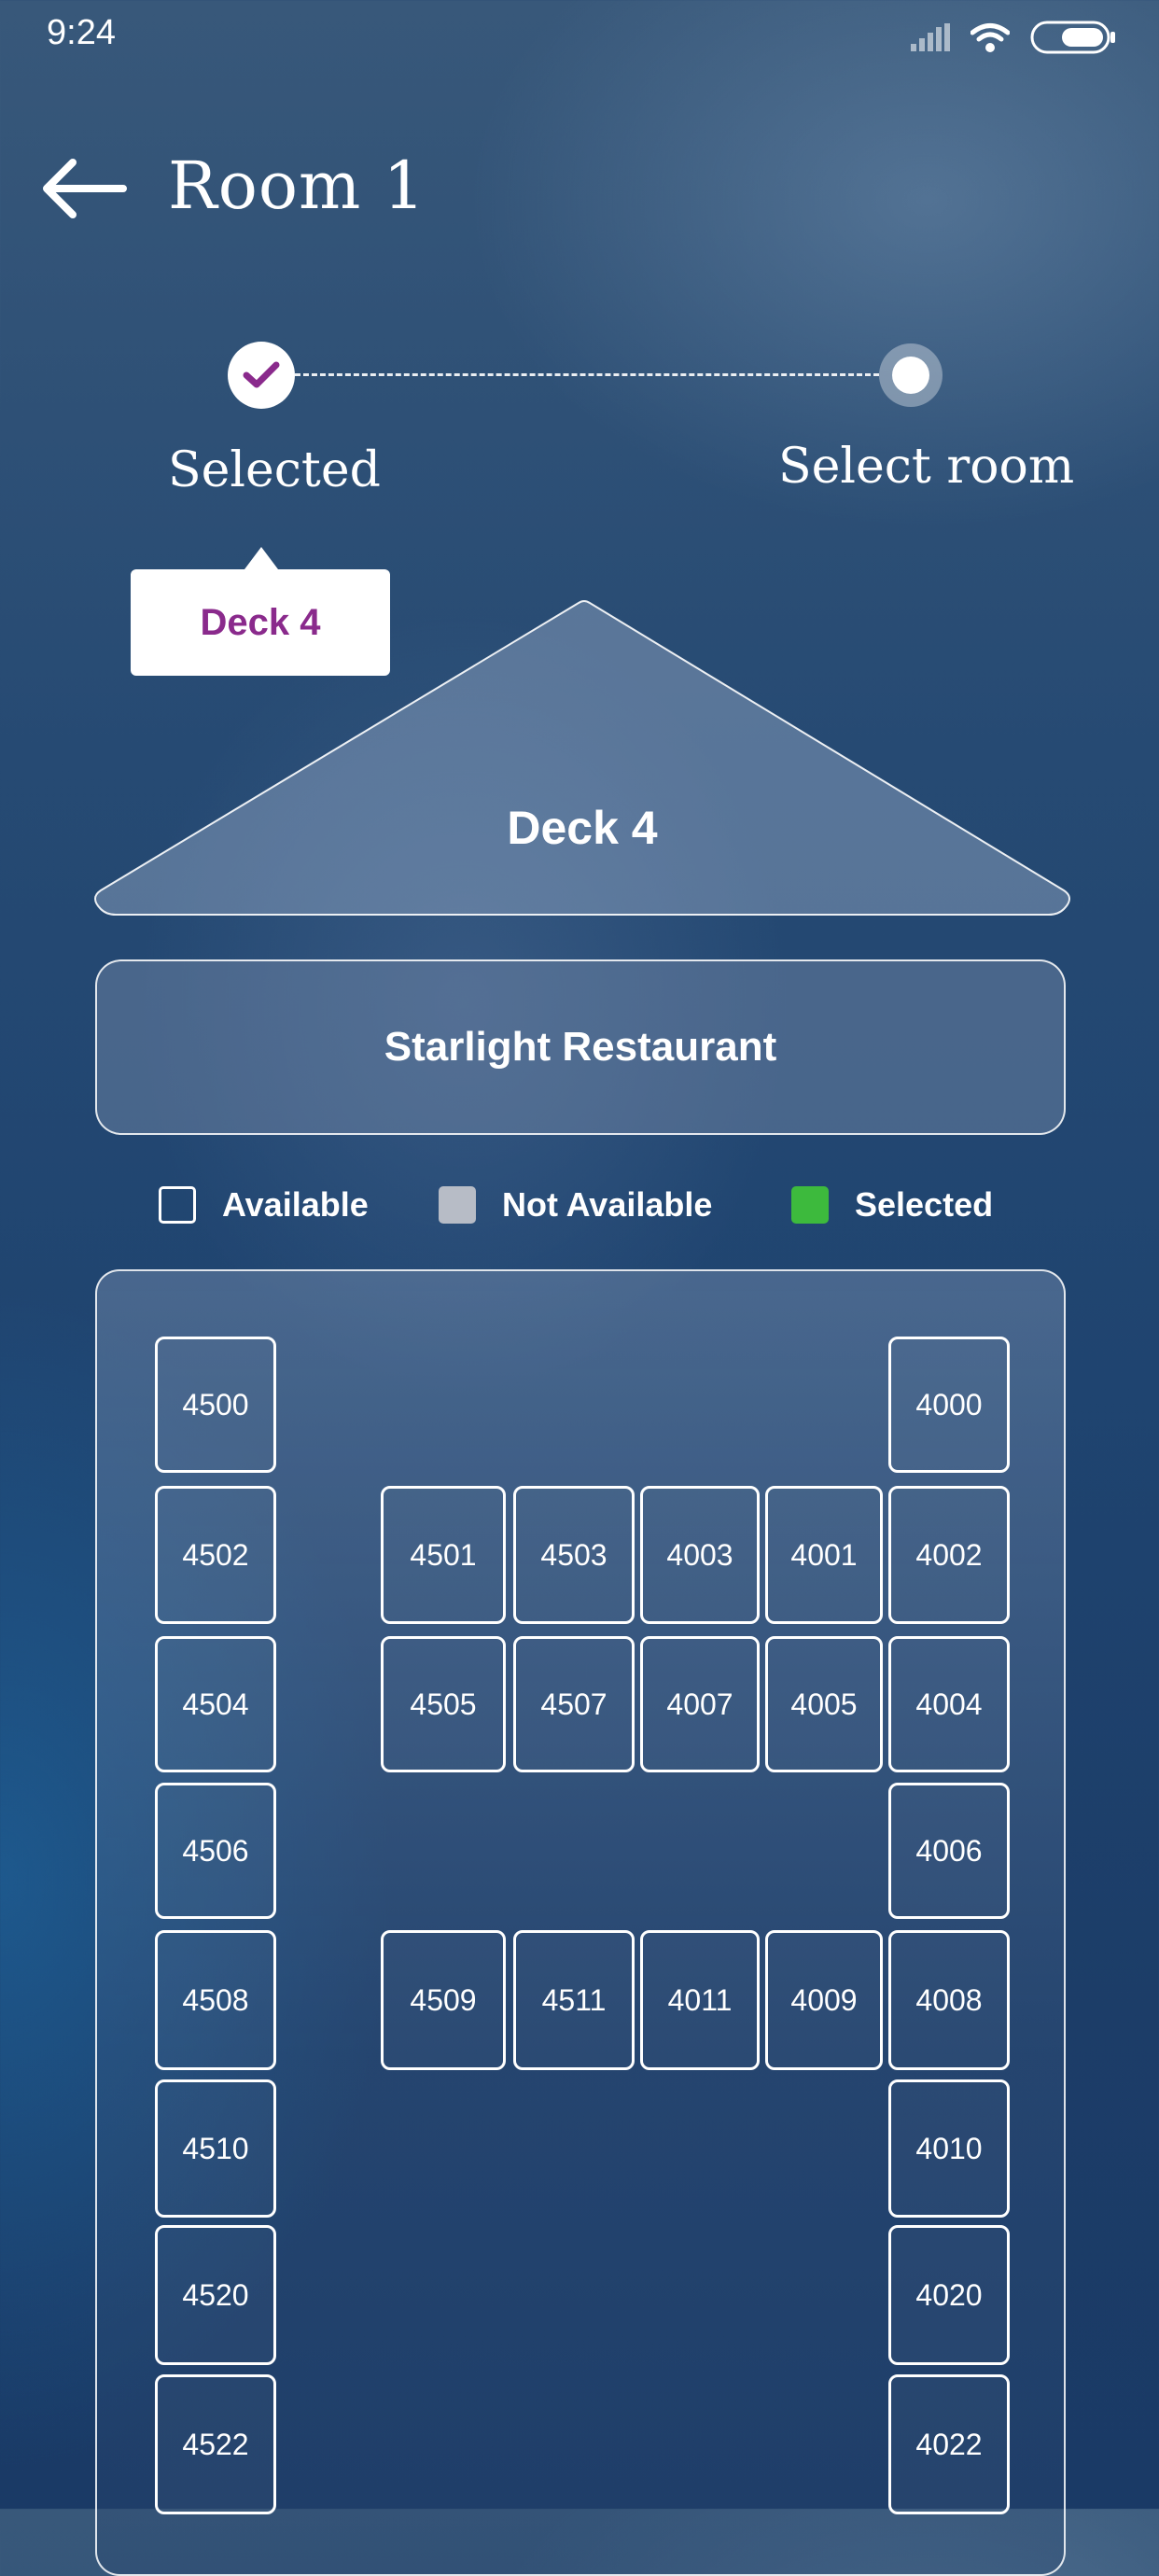 The width and height of the screenshot is (1159, 2576). I want to click on cabin-4004: 4004, so click(949, 1704).